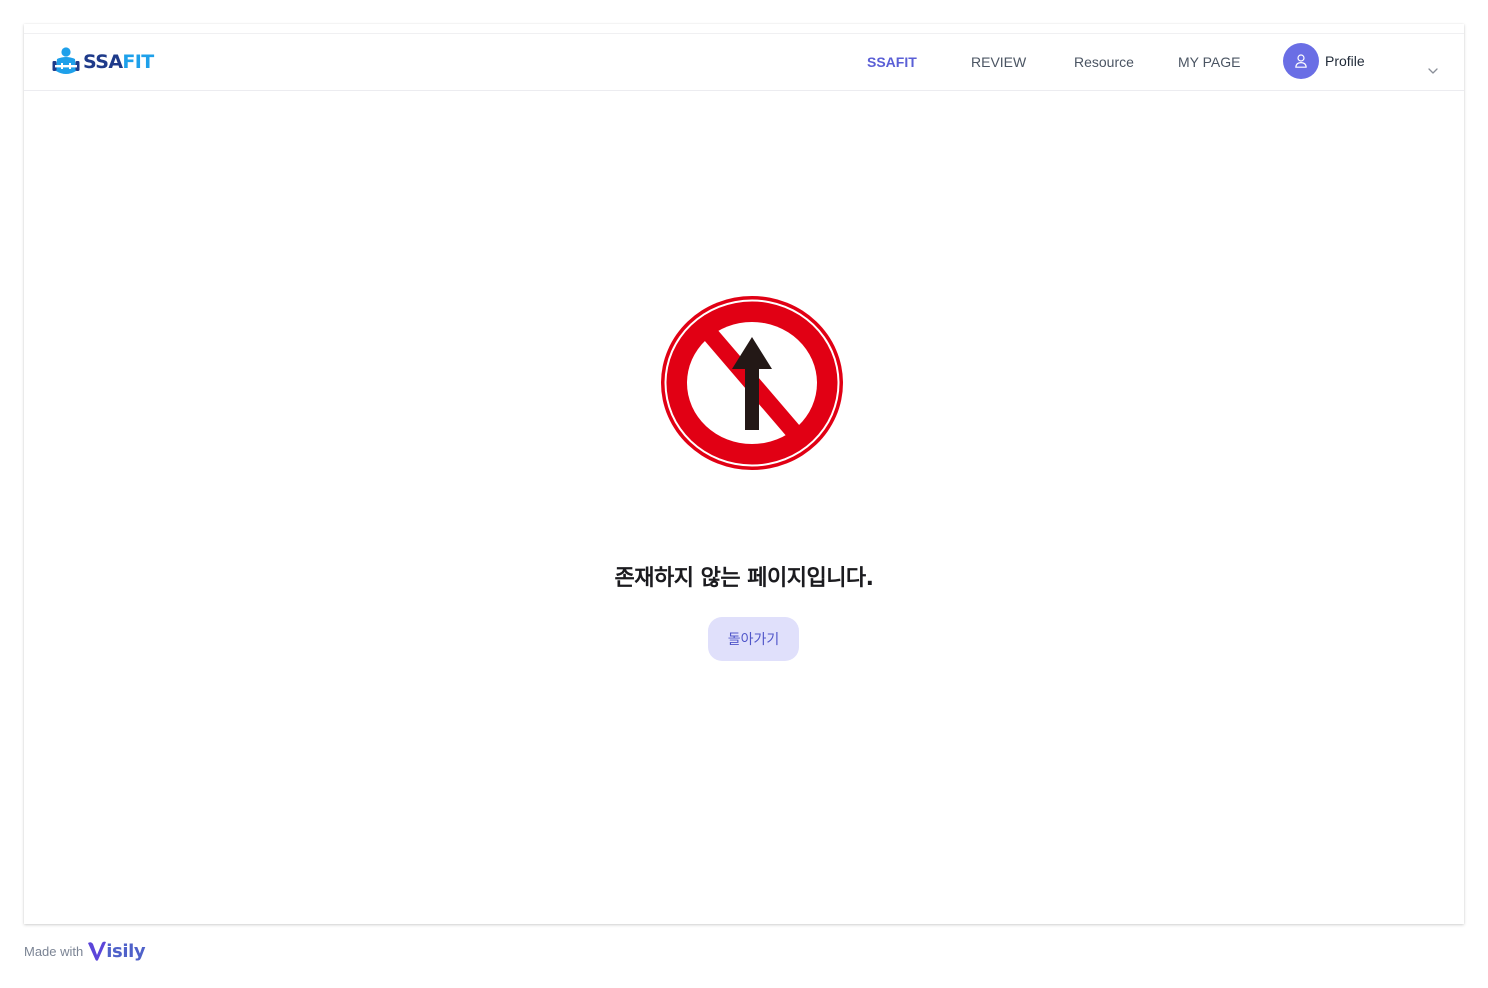 Image resolution: width=1488 pixels, height=988 pixels. Describe the element at coordinates (892, 62) in the screenshot. I see `nav-ssafit: SSAFIT` at that location.